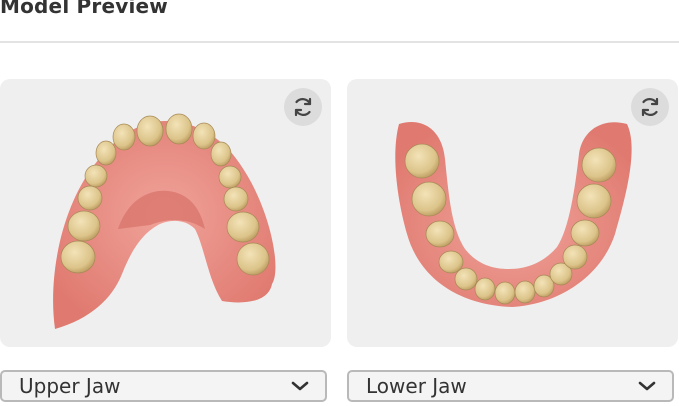 This screenshot has height=406, width=679. I want to click on lower-jaw-select: Lower Jaw, so click(510, 386).